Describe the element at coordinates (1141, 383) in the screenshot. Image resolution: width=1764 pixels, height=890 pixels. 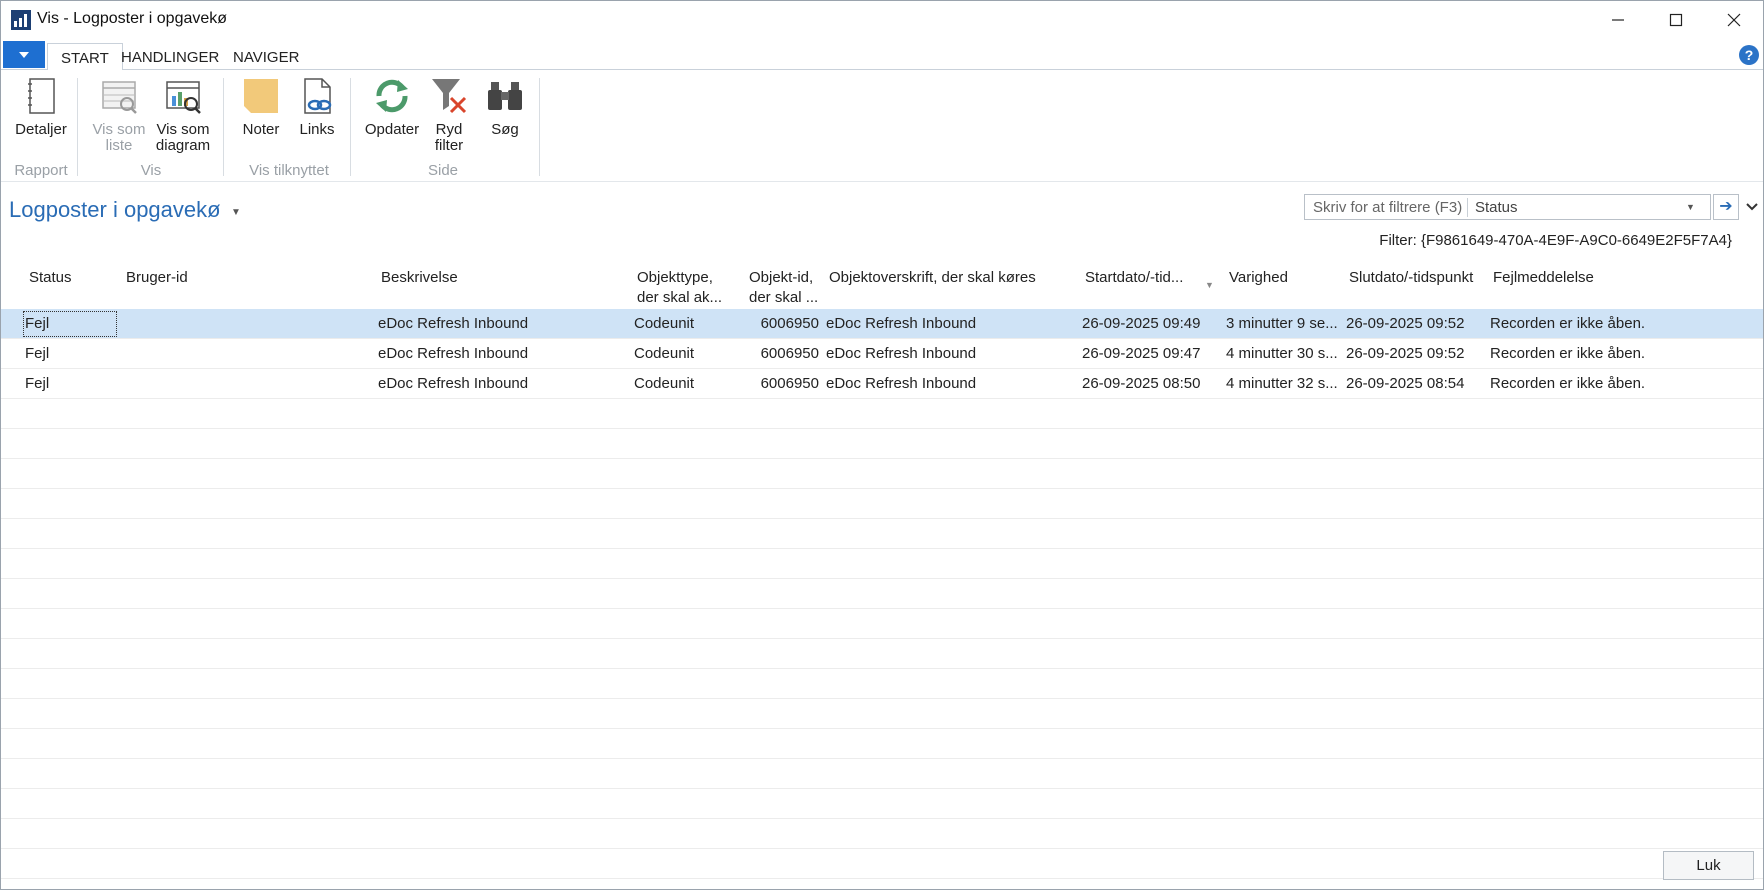
I see `cell-start: 26-09-2025 08:50` at that location.